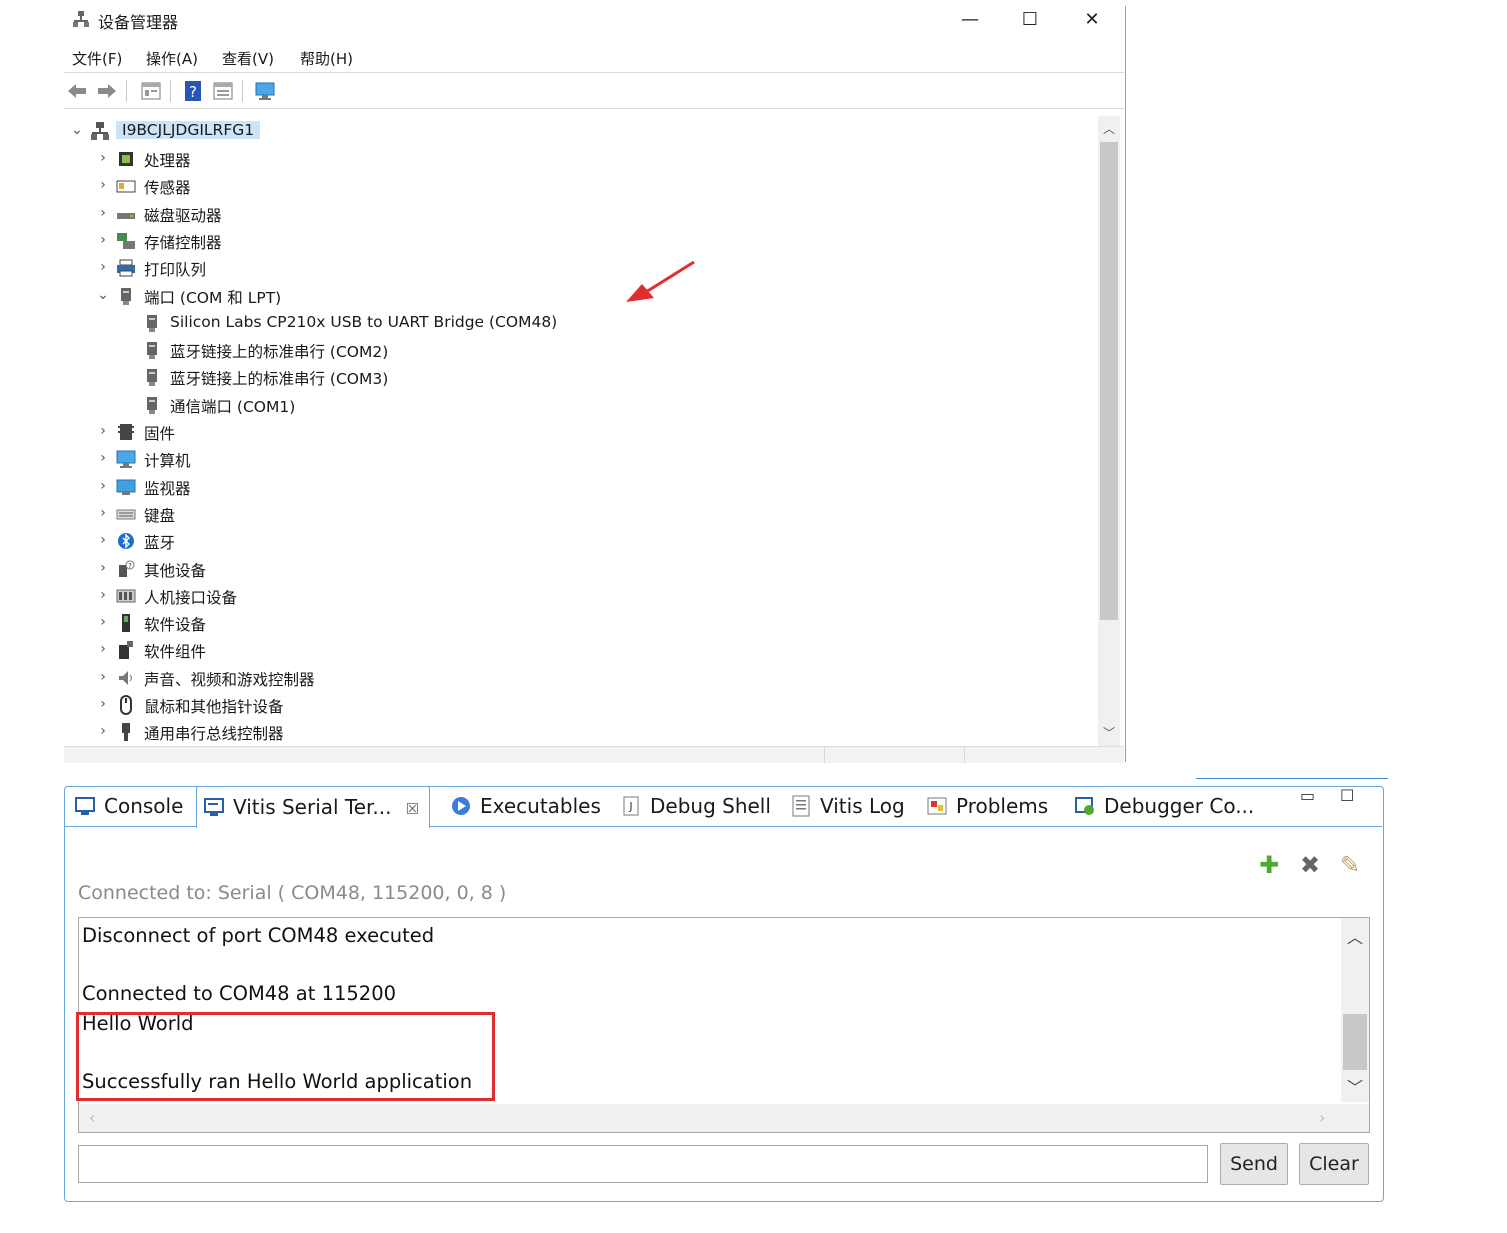 The height and width of the screenshot is (1233, 1507). What do you see at coordinates (396, 241) in the screenshot?
I see `tree-category: › 存储控制器` at bounding box center [396, 241].